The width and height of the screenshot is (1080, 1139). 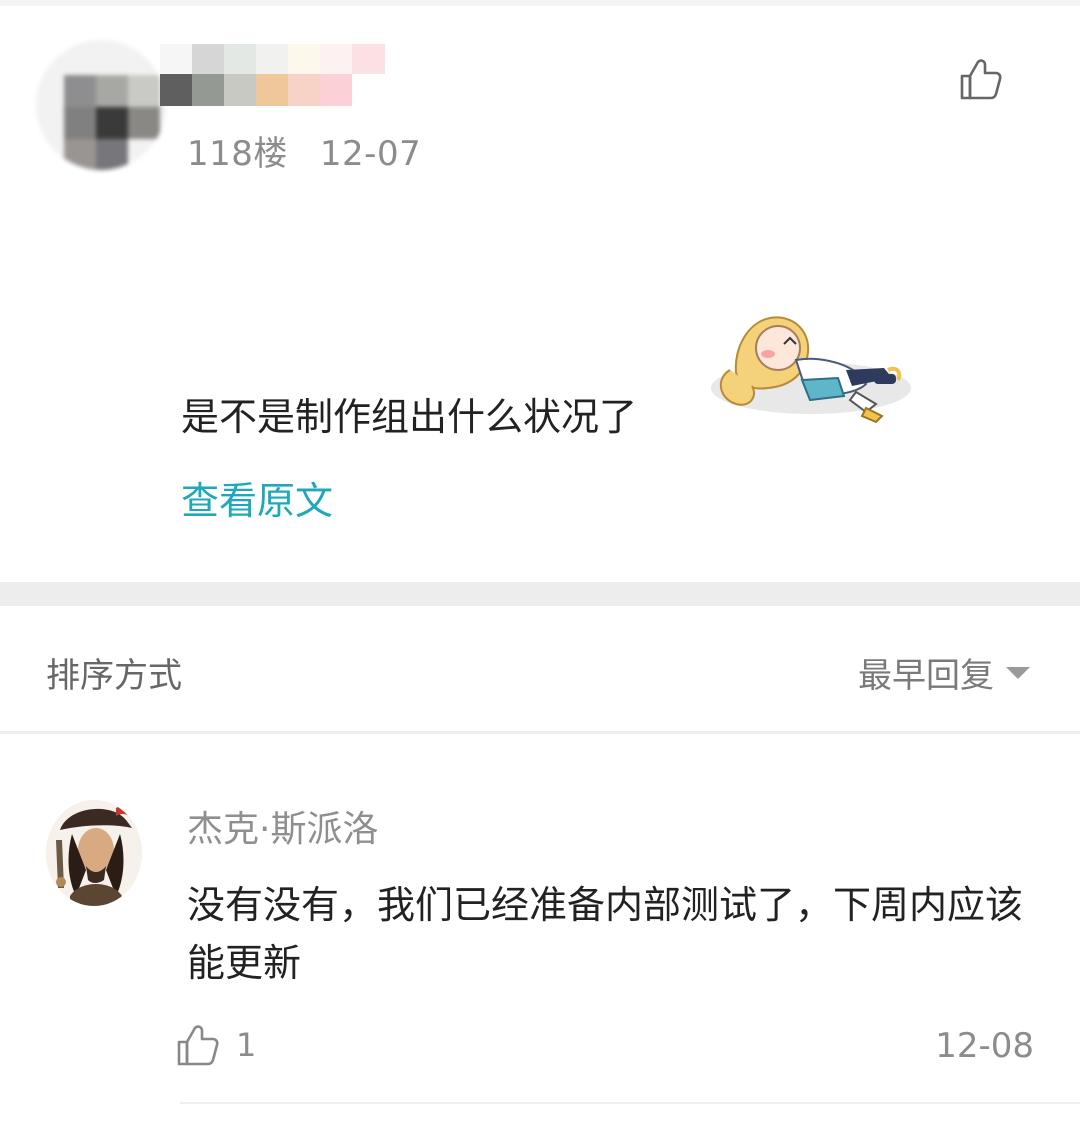 What do you see at coordinates (237, 154) in the screenshot?
I see `floor-number: 118楼` at bounding box center [237, 154].